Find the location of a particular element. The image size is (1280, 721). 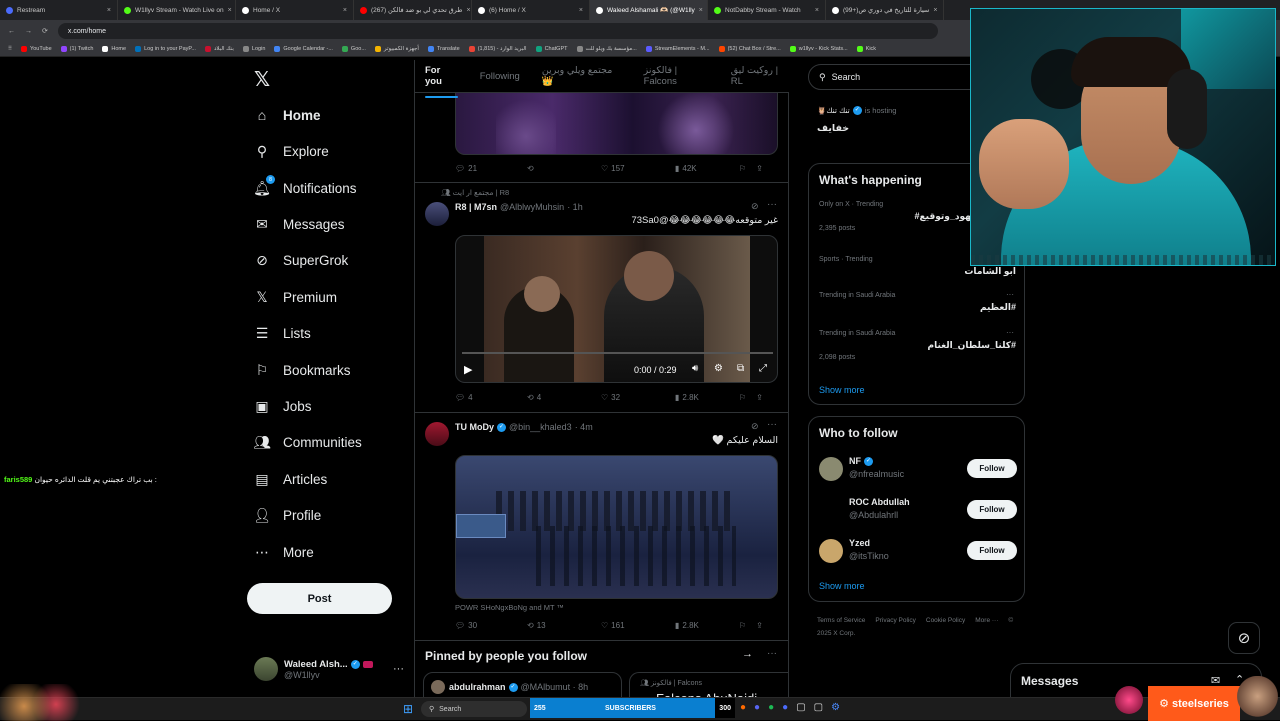

nav-item-jobs: ▣ Jobs is located at coordinates (282, 406).